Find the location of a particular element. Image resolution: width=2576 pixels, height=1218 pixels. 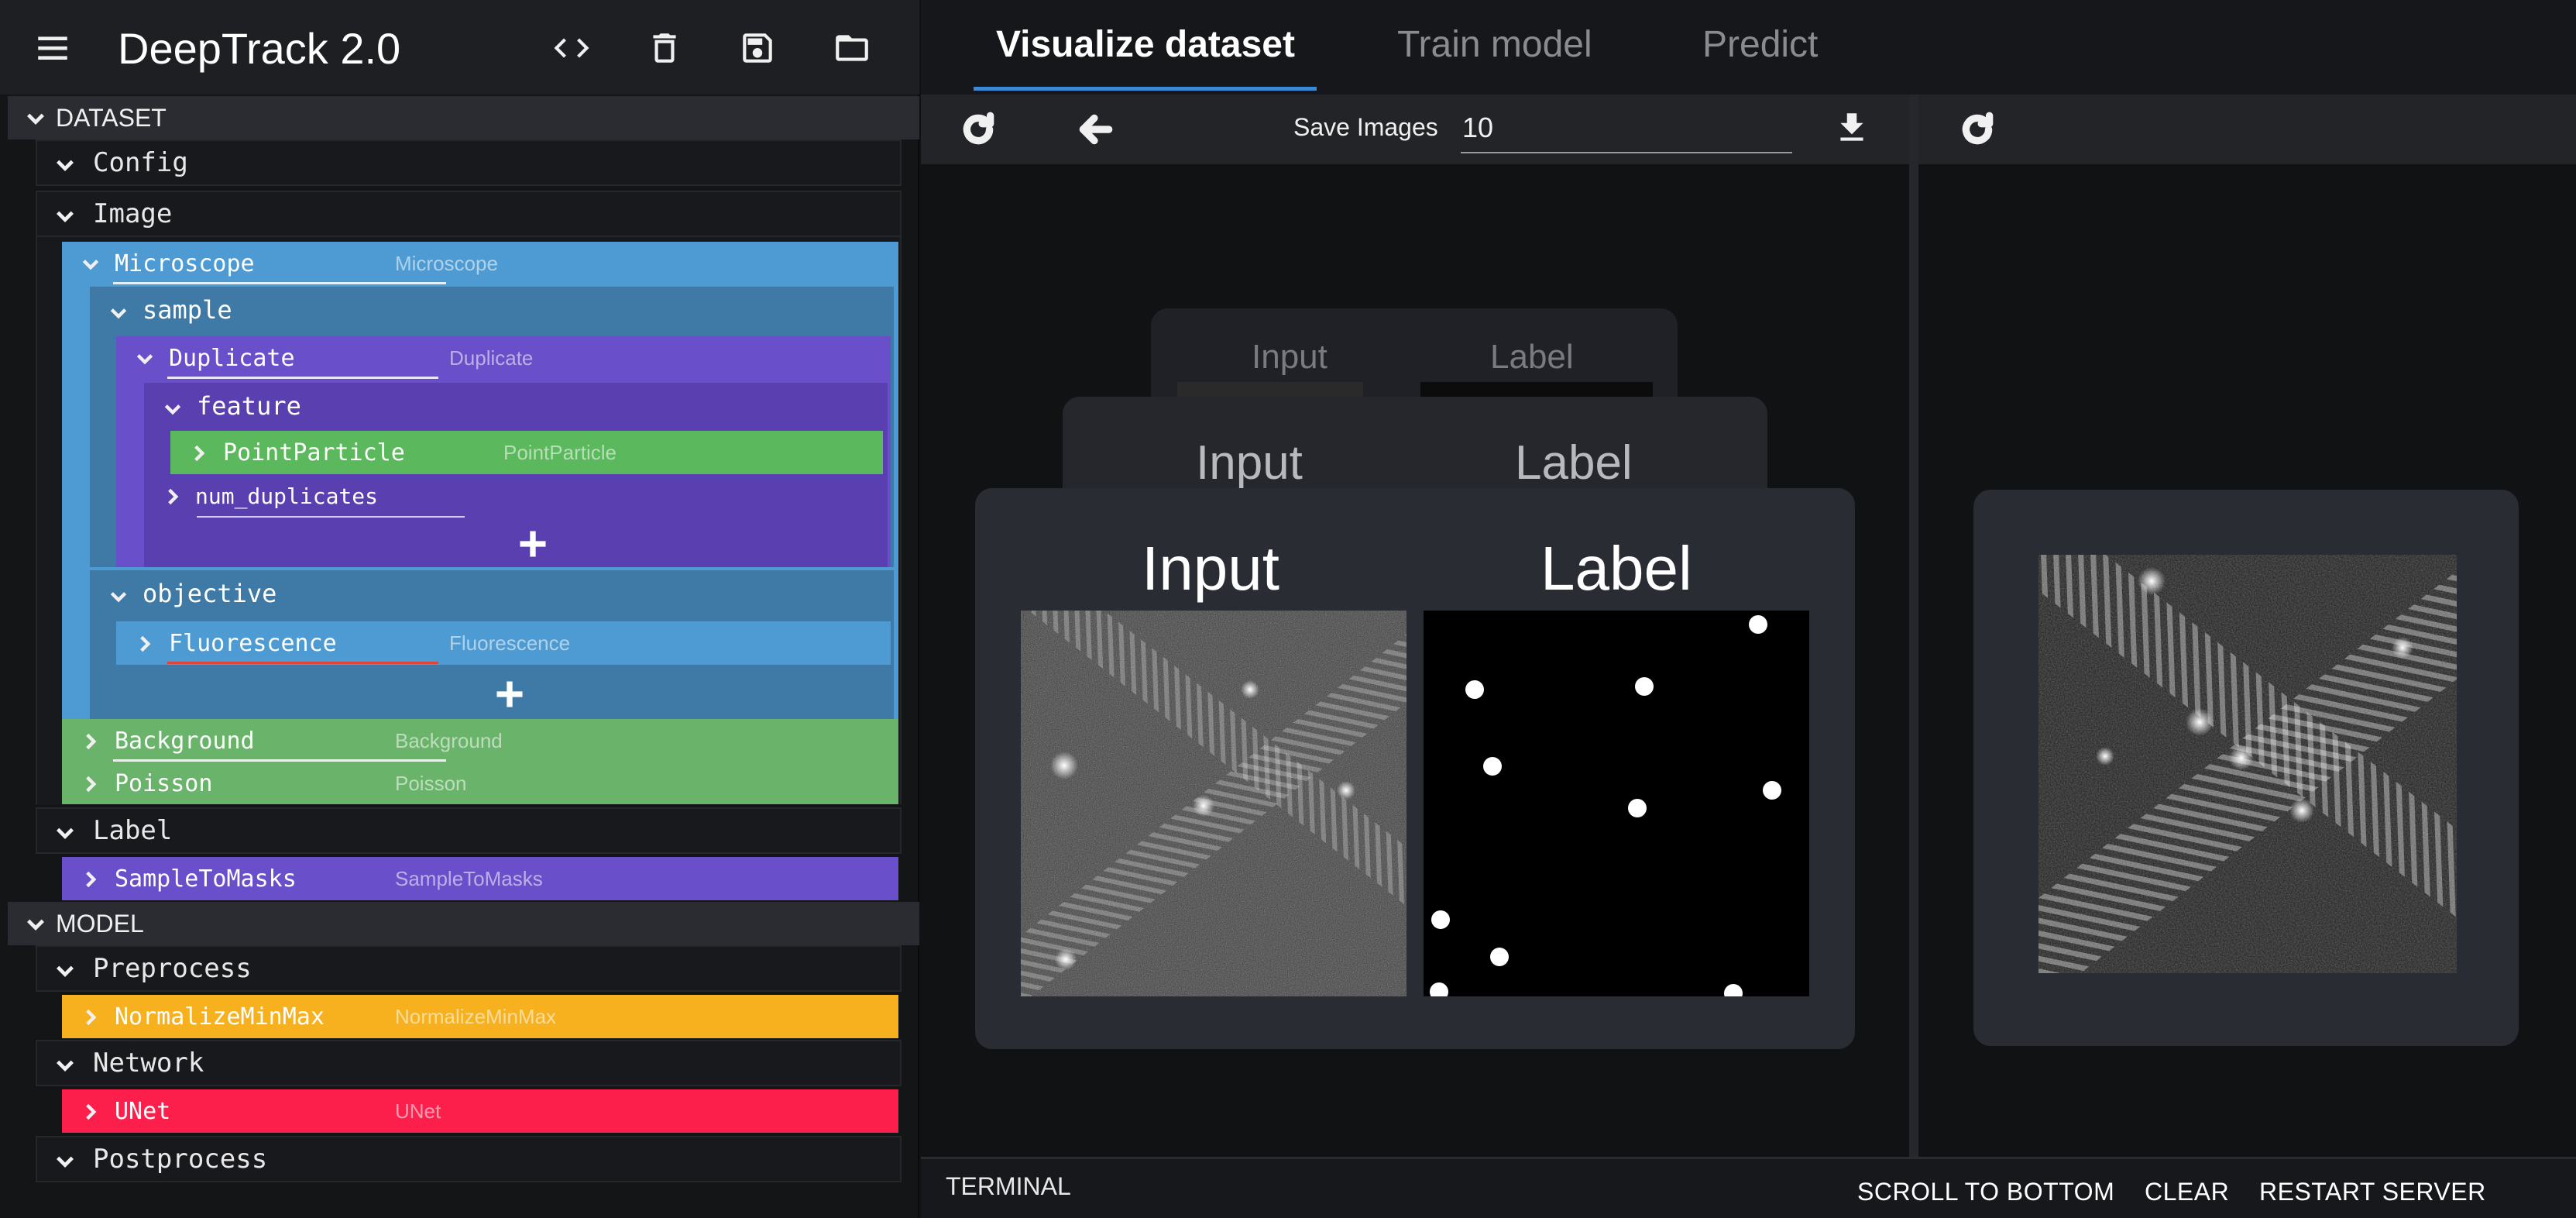

app-title: DeepTrack 2.0 is located at coordinates (259, 48).